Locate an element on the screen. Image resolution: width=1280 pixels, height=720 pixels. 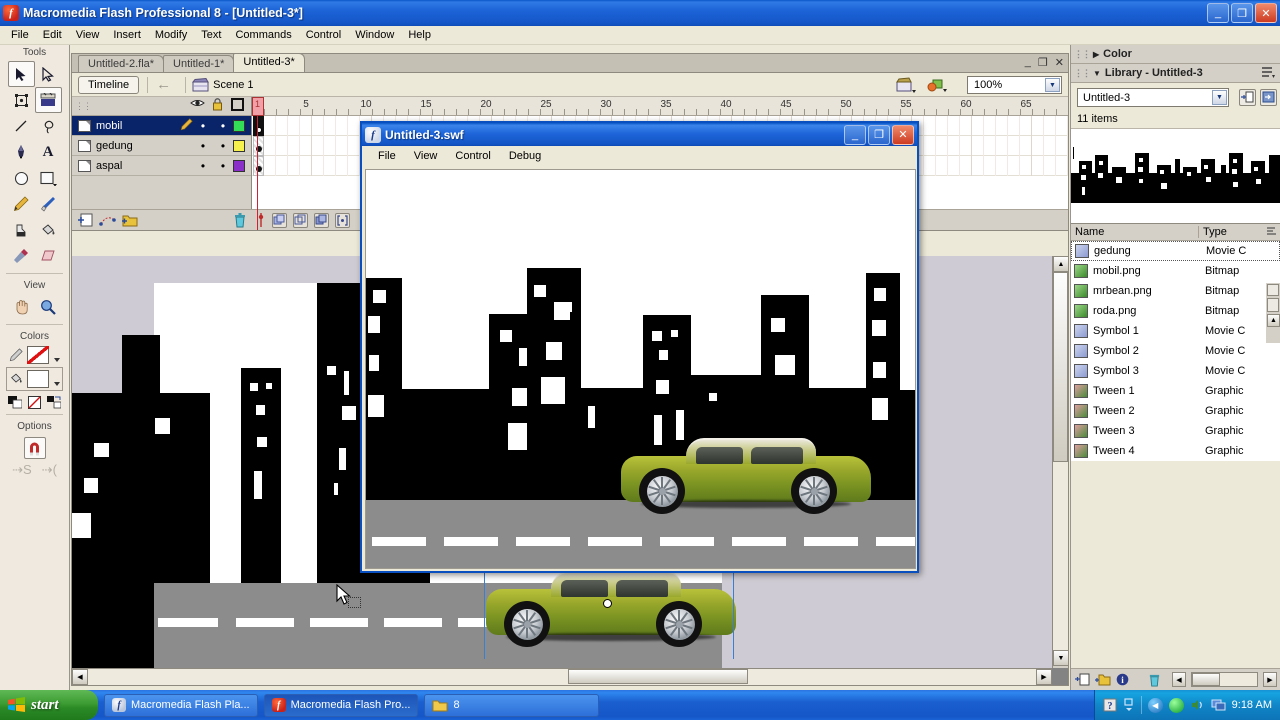
panel-options-icon is located at coordinates (1270, 73).